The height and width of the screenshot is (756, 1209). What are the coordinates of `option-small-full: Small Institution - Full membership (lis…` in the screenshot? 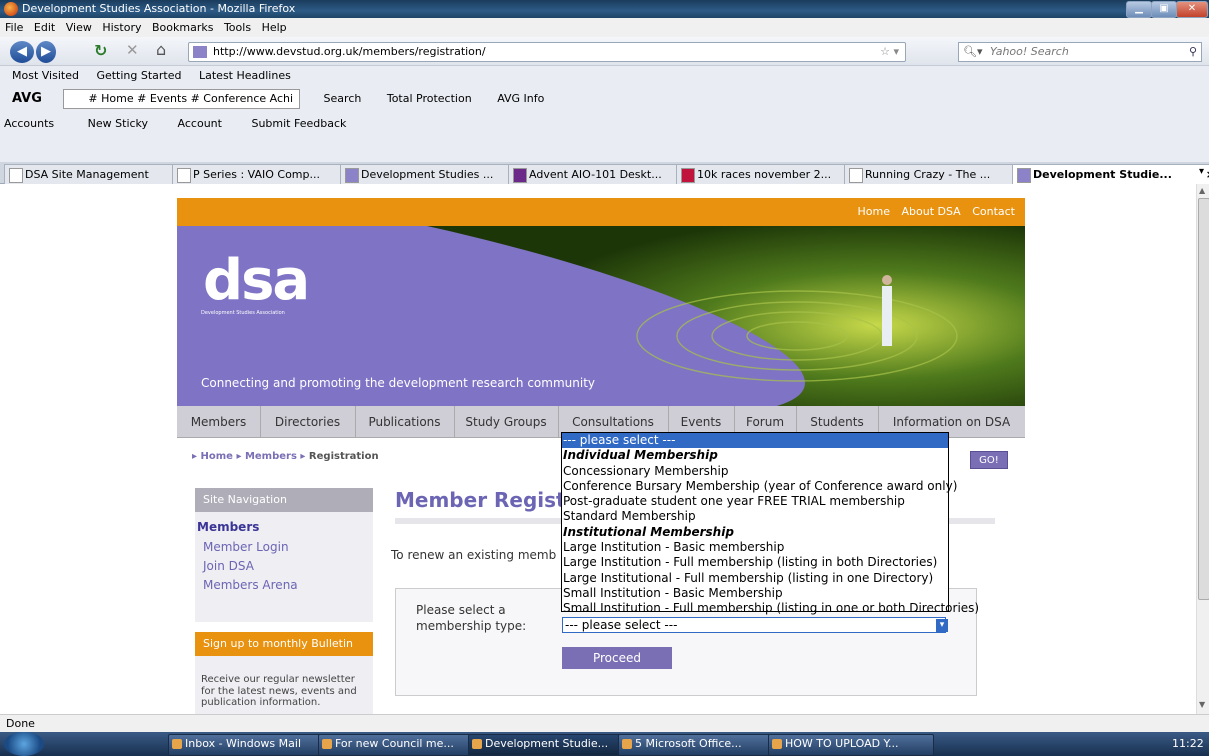 It's located at (770, 608).